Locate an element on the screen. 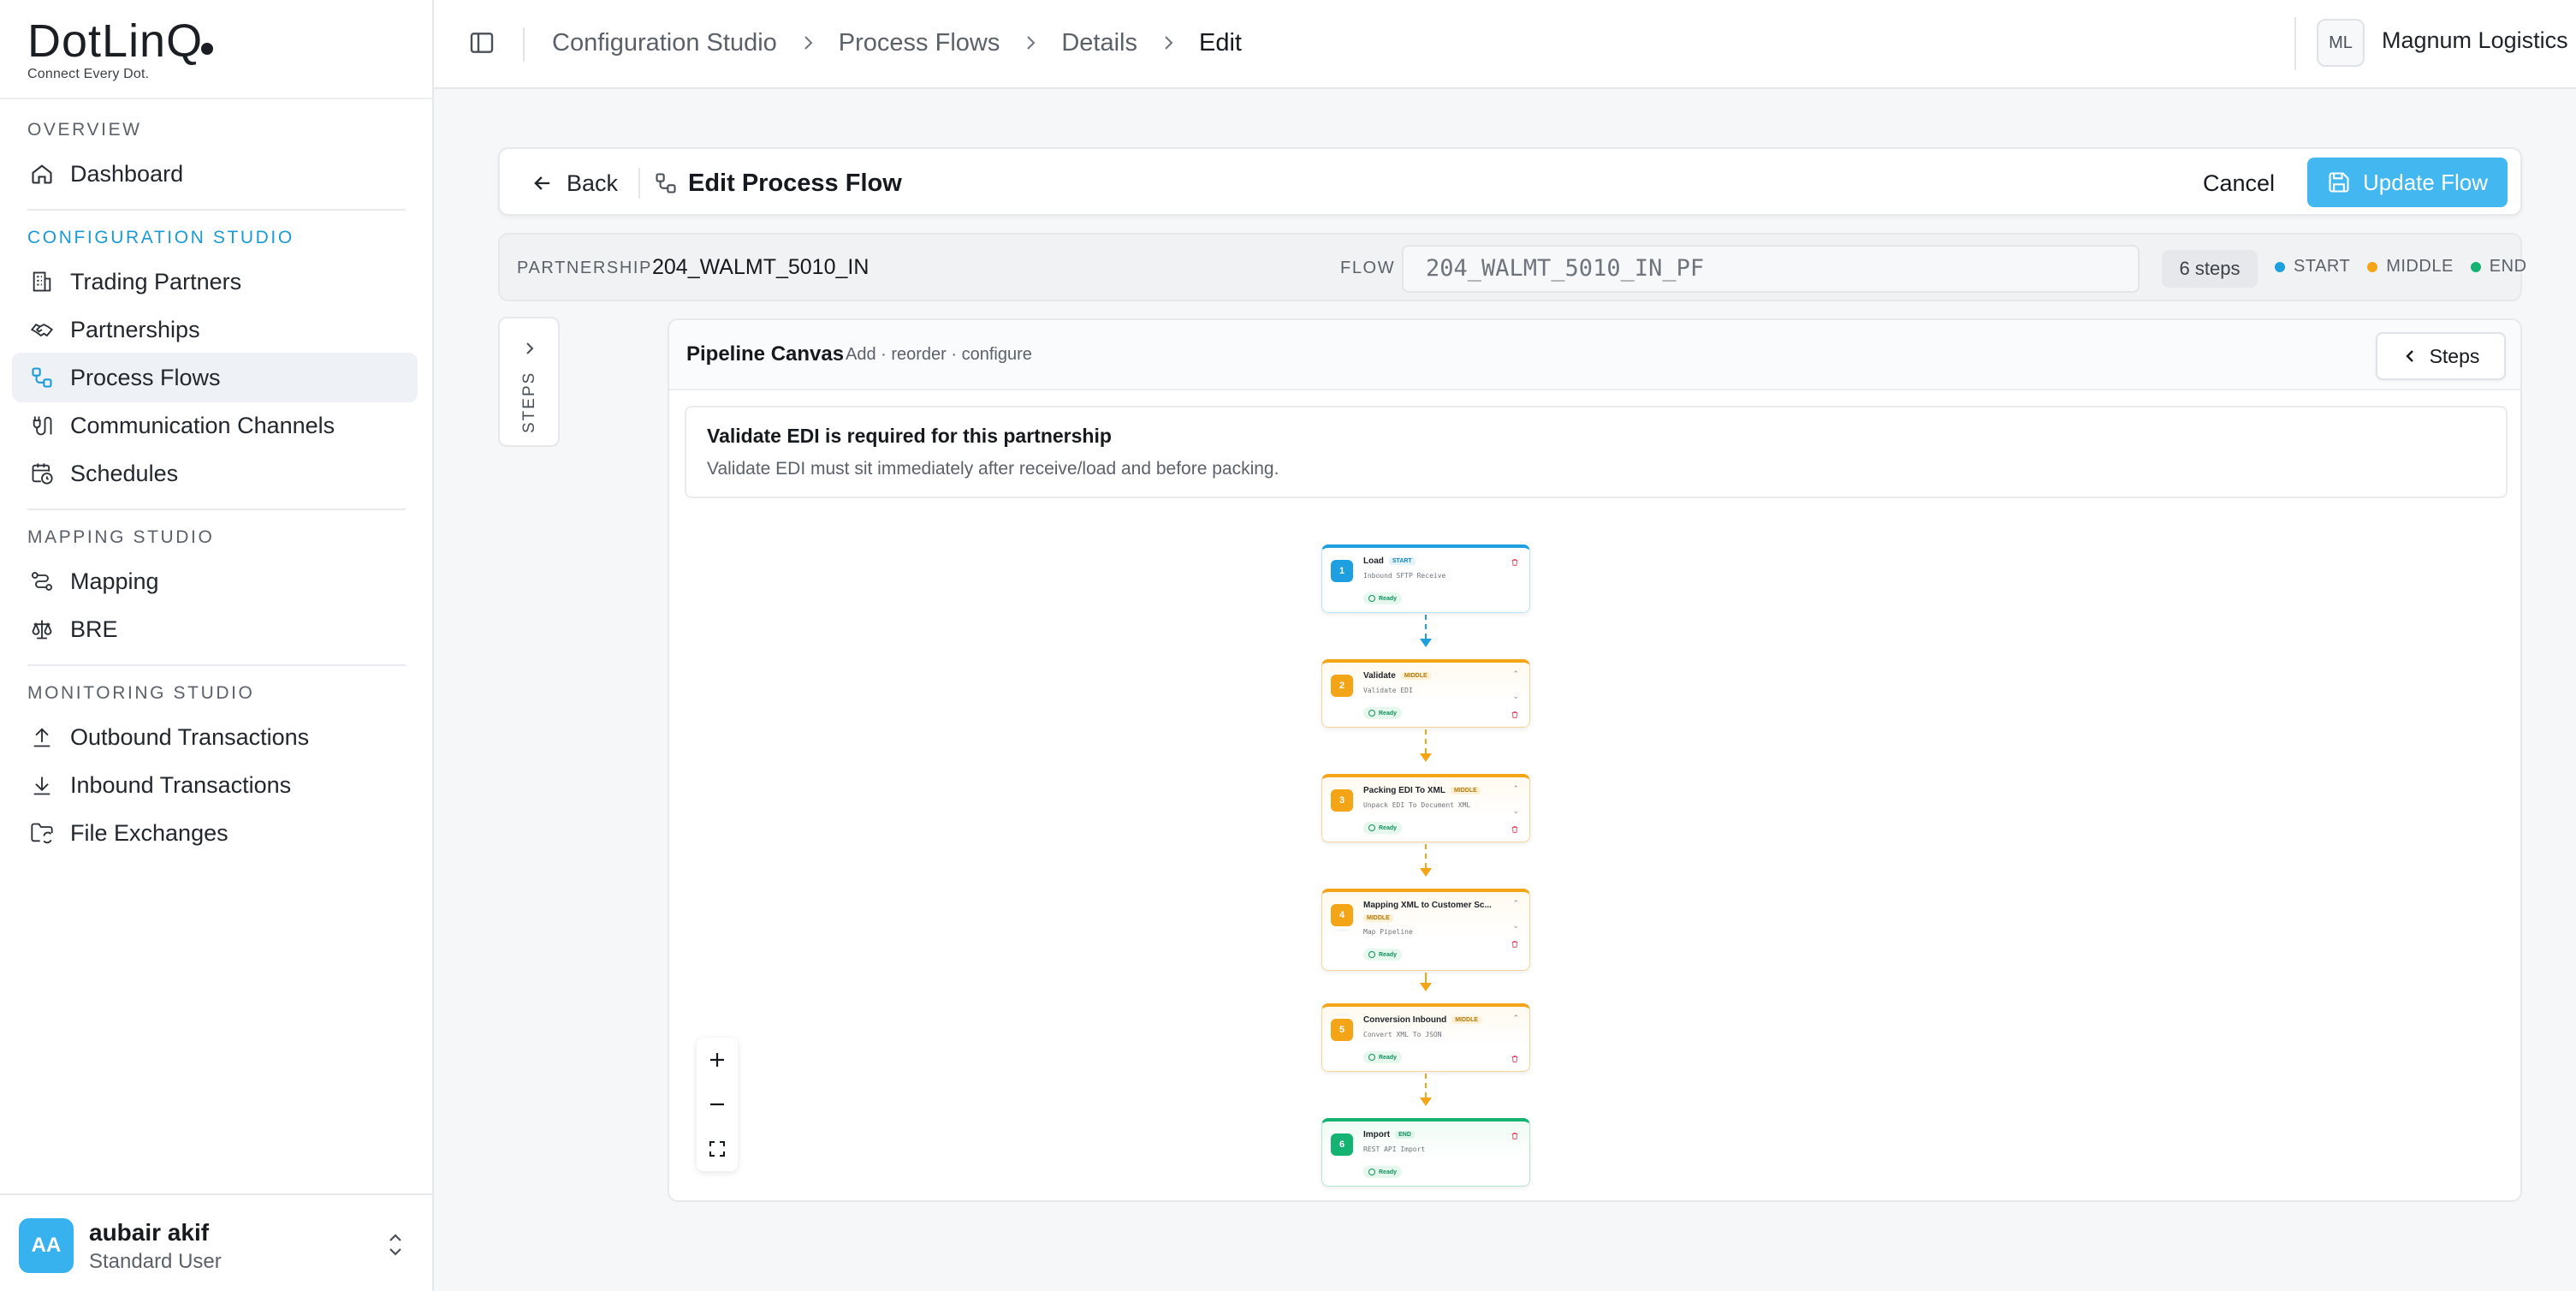  sidebar-item-inbound-transactions: Inbound Transactions is located at coordinates (215, 785).